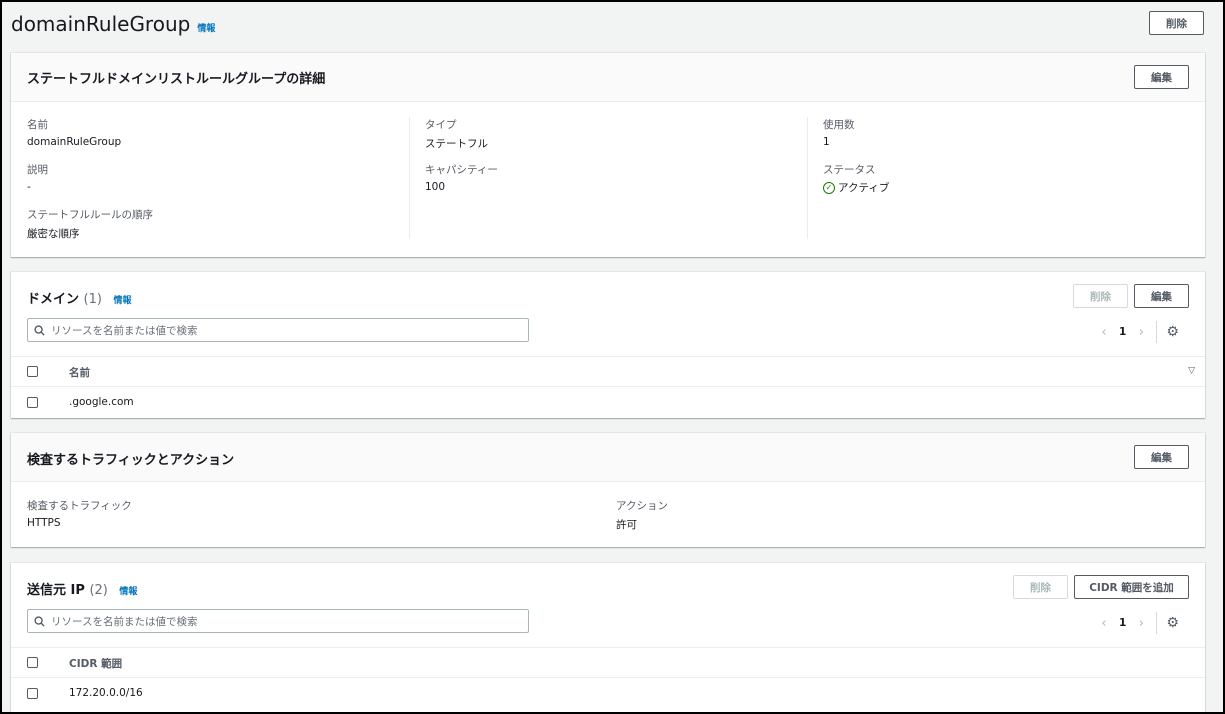 Image resolution: width=1225 pixels, height=714 pixels. What do you see at coordinates (53, 299) in the screenshot?
I see `domains-title-text: ドメイン` at bounding box center [53, 299].